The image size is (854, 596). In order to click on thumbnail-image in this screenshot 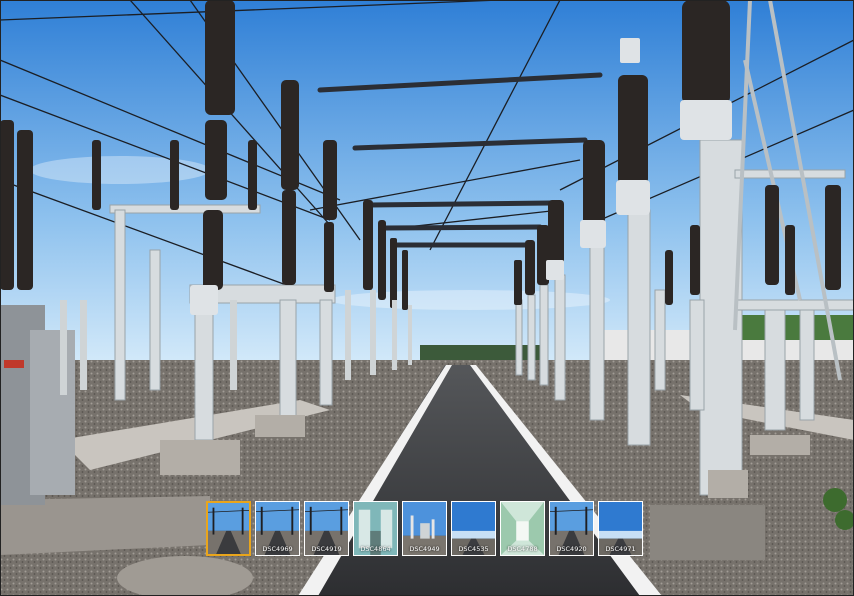, I will do `click(228, 528)`.